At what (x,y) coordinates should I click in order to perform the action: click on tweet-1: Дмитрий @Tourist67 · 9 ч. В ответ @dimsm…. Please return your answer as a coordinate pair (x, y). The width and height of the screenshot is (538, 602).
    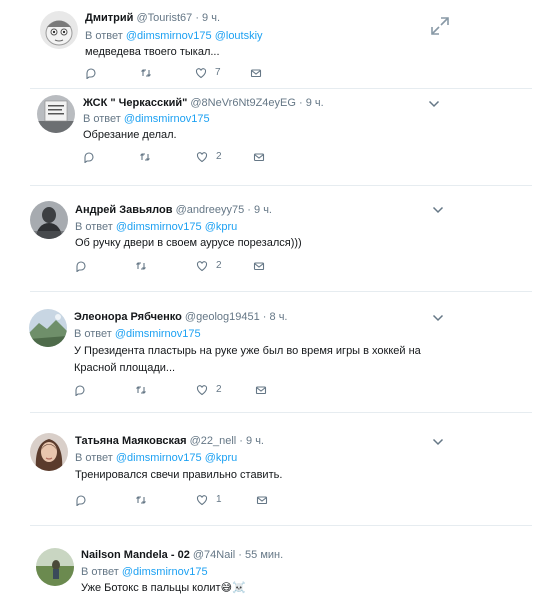
    Looking at the image, I should click on (269, 44).